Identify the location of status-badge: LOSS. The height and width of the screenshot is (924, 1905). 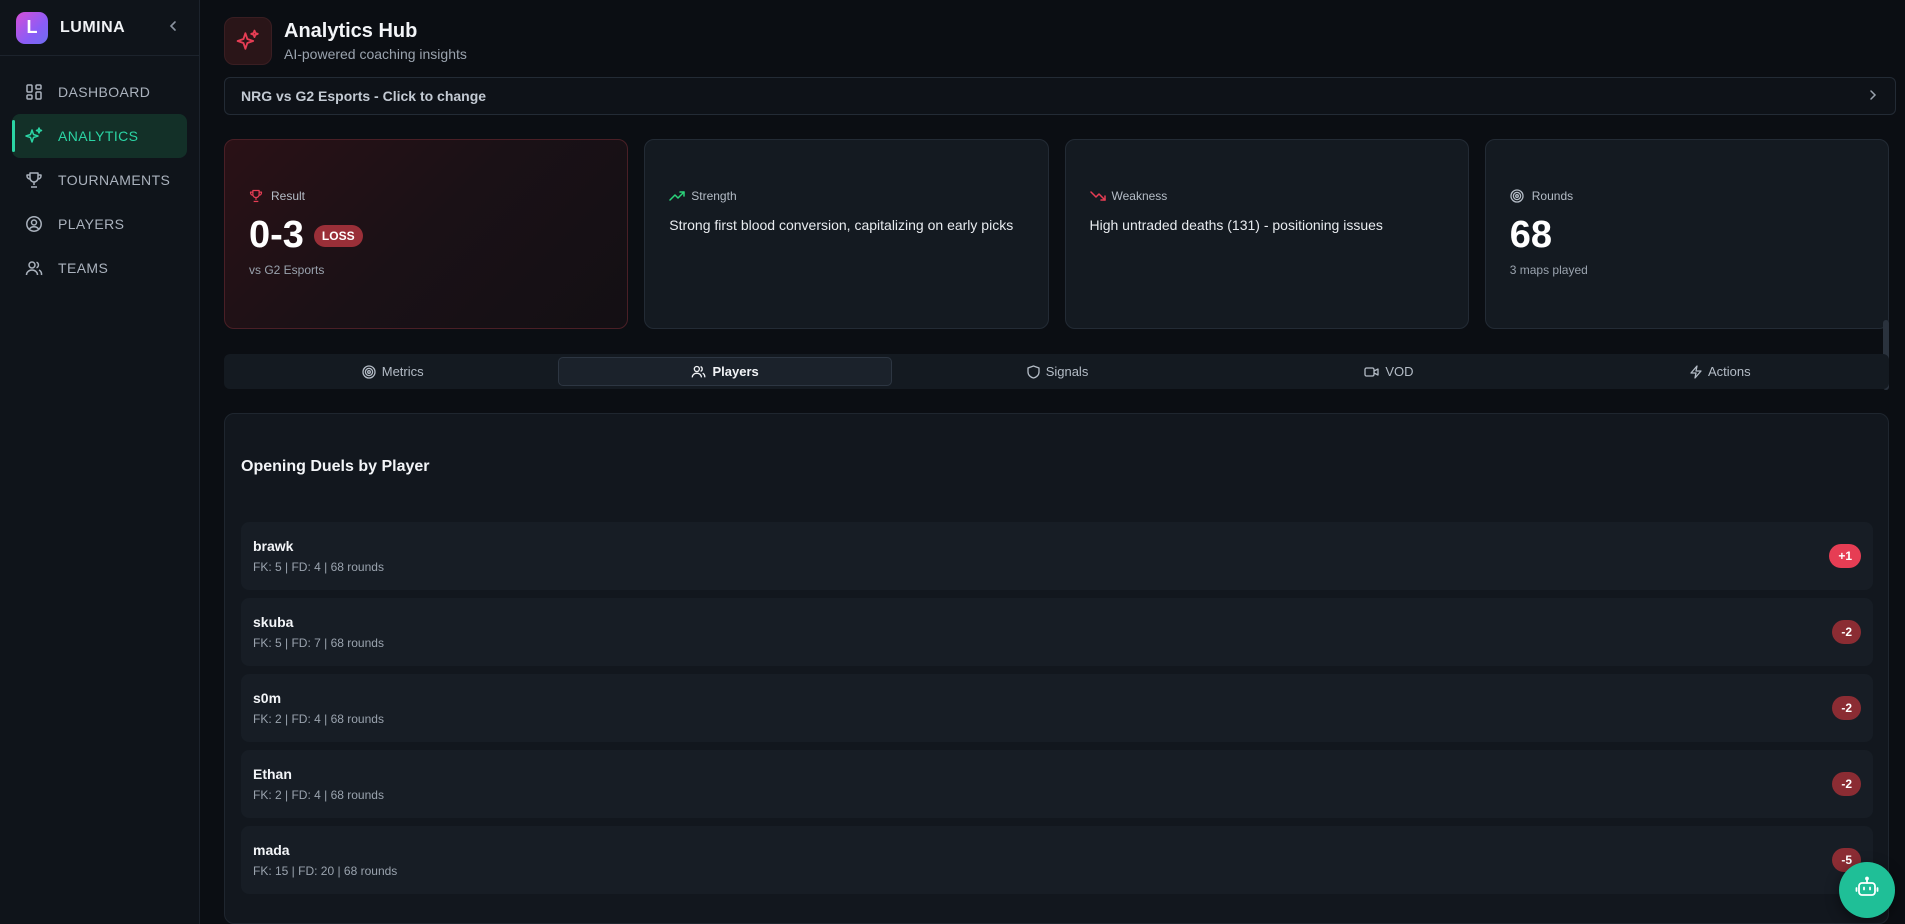
(338, 235).